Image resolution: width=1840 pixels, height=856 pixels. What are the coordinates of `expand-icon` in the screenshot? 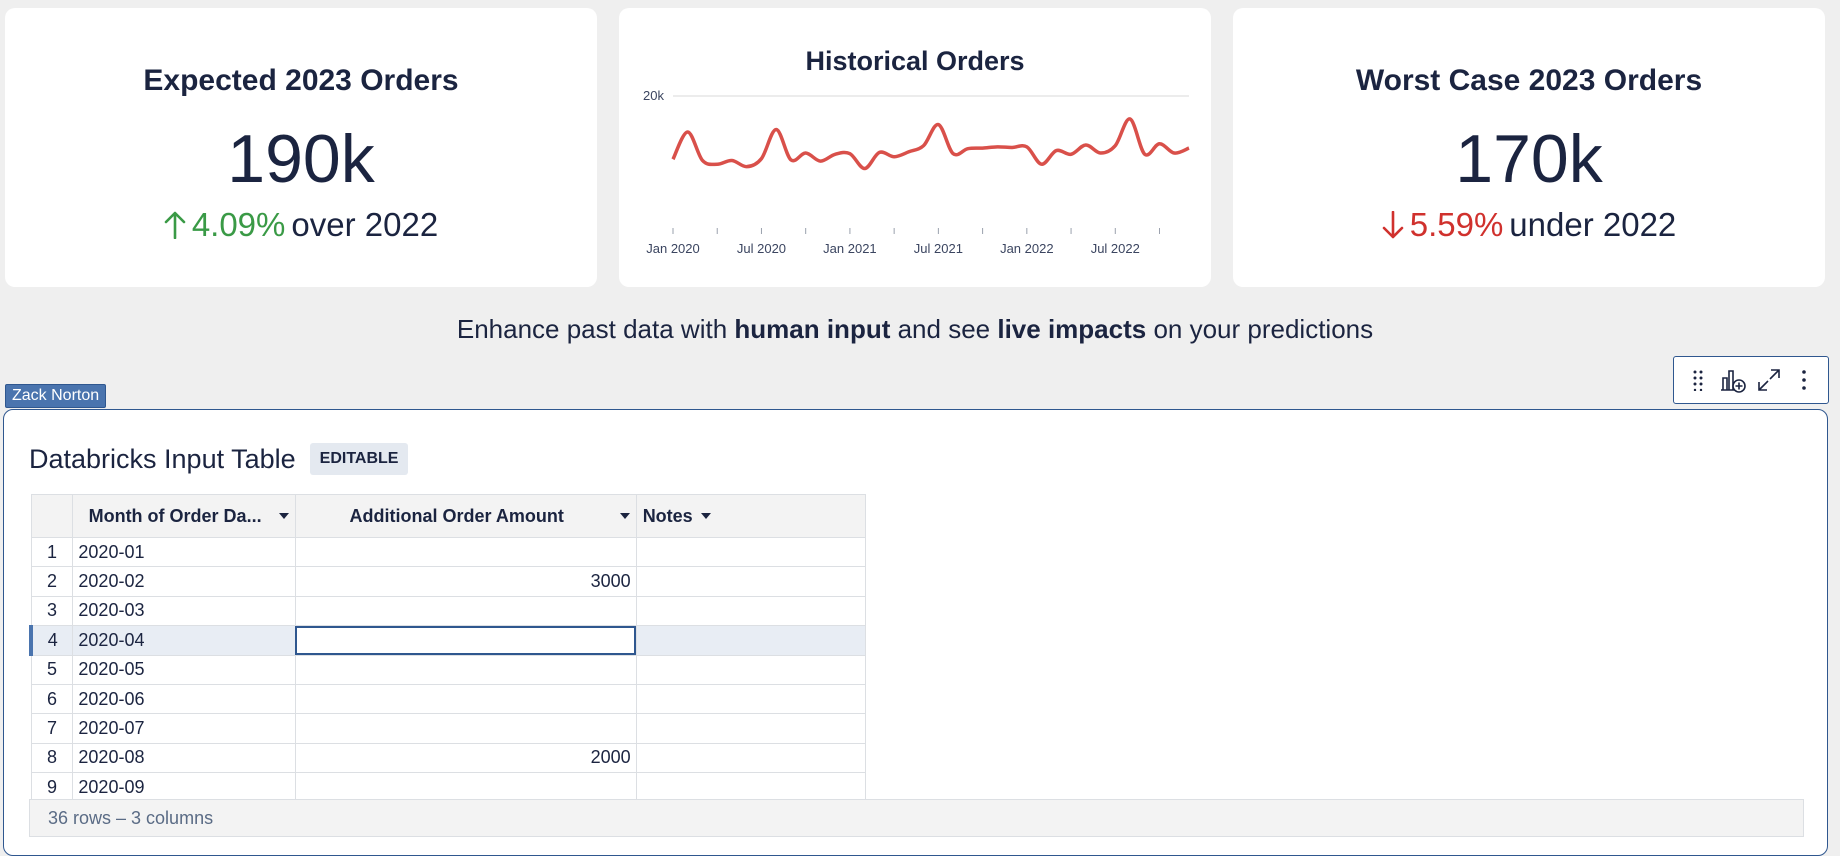 It's located at (1769, 380).